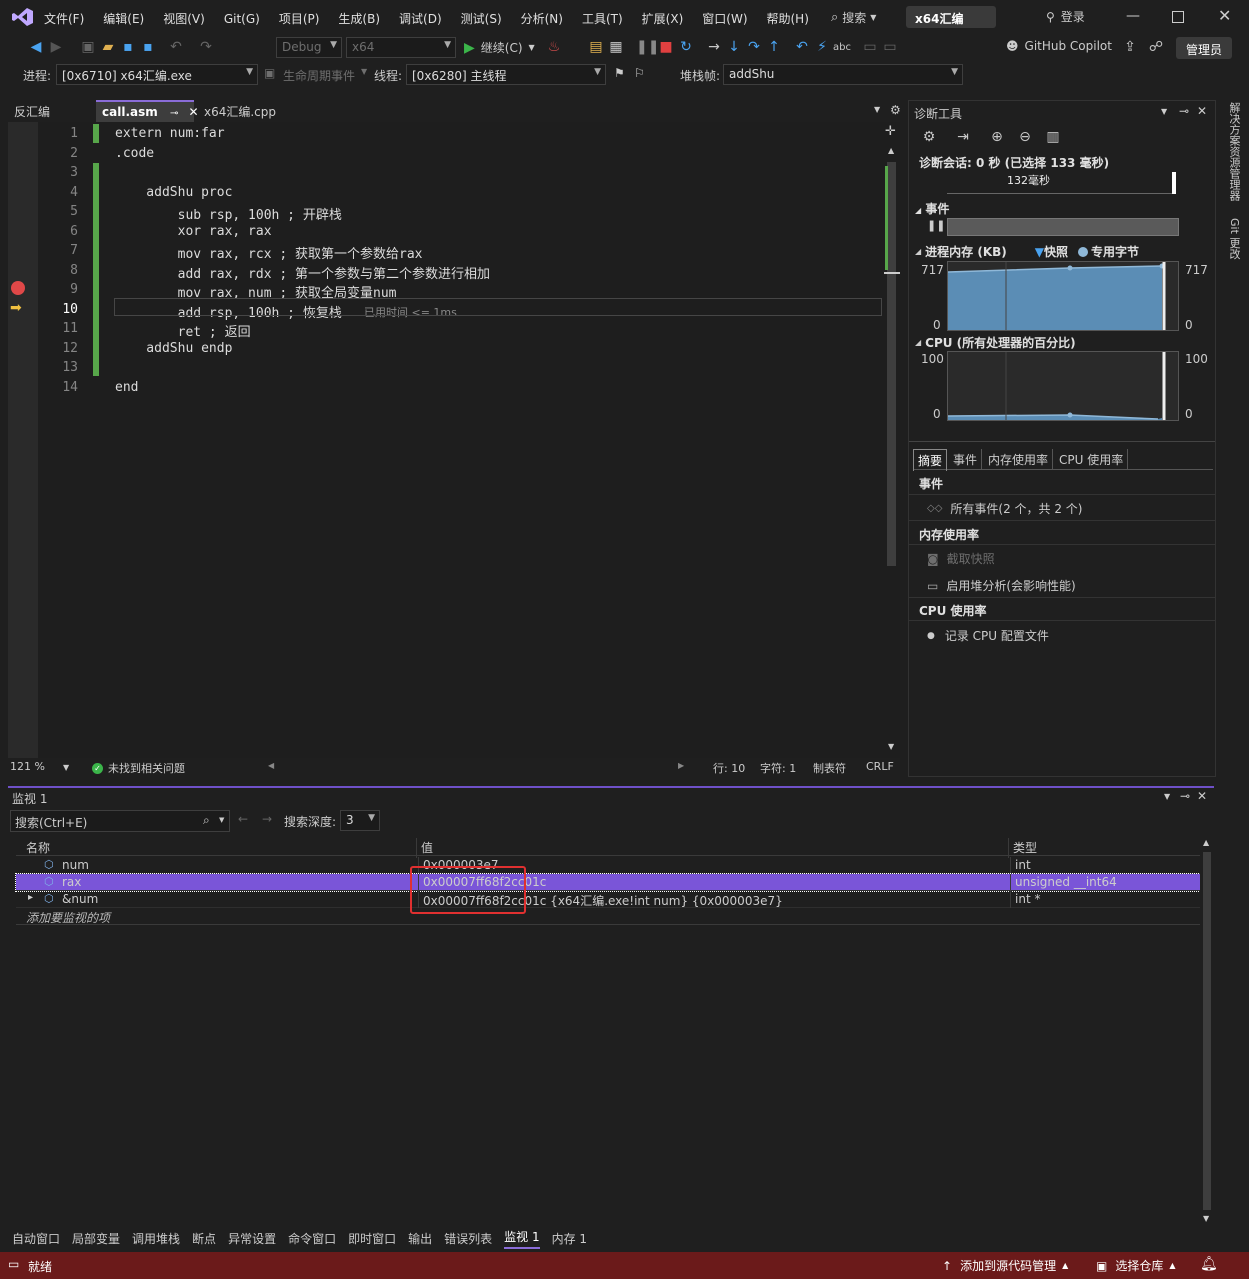 This screenshot has height=1279, width=1249. I want to click on menu-item: 项目(P), so click(299, 18).